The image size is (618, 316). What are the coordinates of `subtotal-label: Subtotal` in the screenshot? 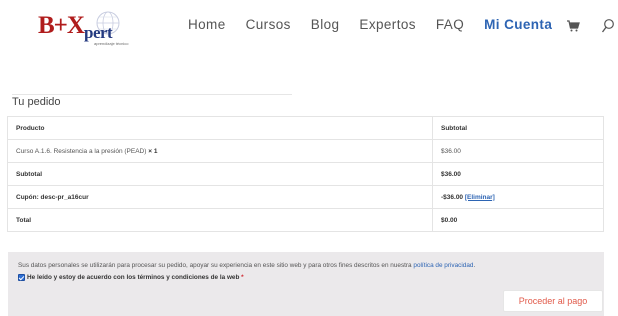 It's located at (220, 174).